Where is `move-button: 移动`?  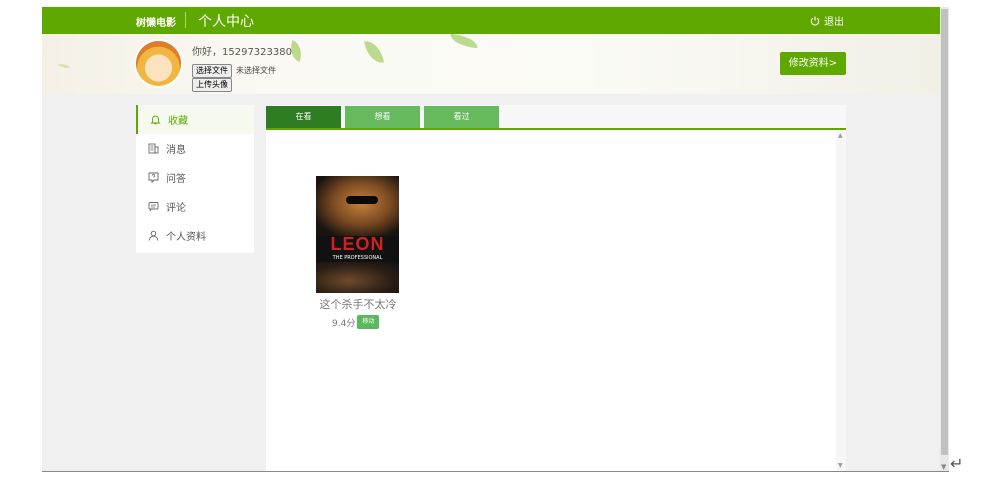 move-button: 移动 is located at coordinates (368, 322).